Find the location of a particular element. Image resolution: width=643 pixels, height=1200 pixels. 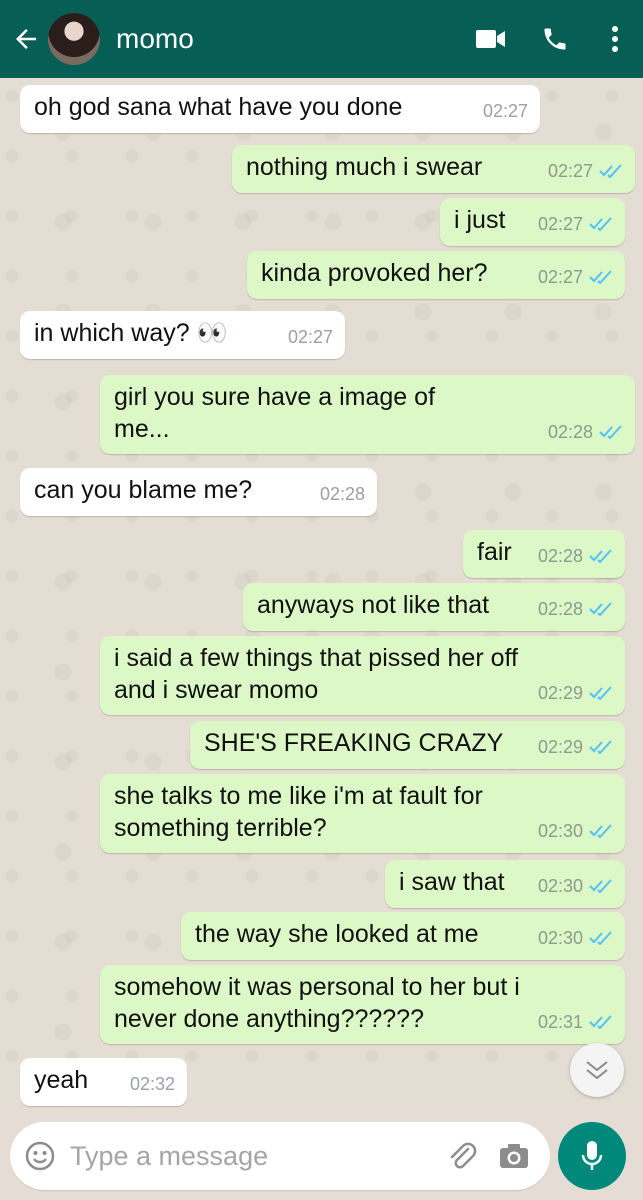

scroll-to-bottom-button is located at coordinates (597, 1070).